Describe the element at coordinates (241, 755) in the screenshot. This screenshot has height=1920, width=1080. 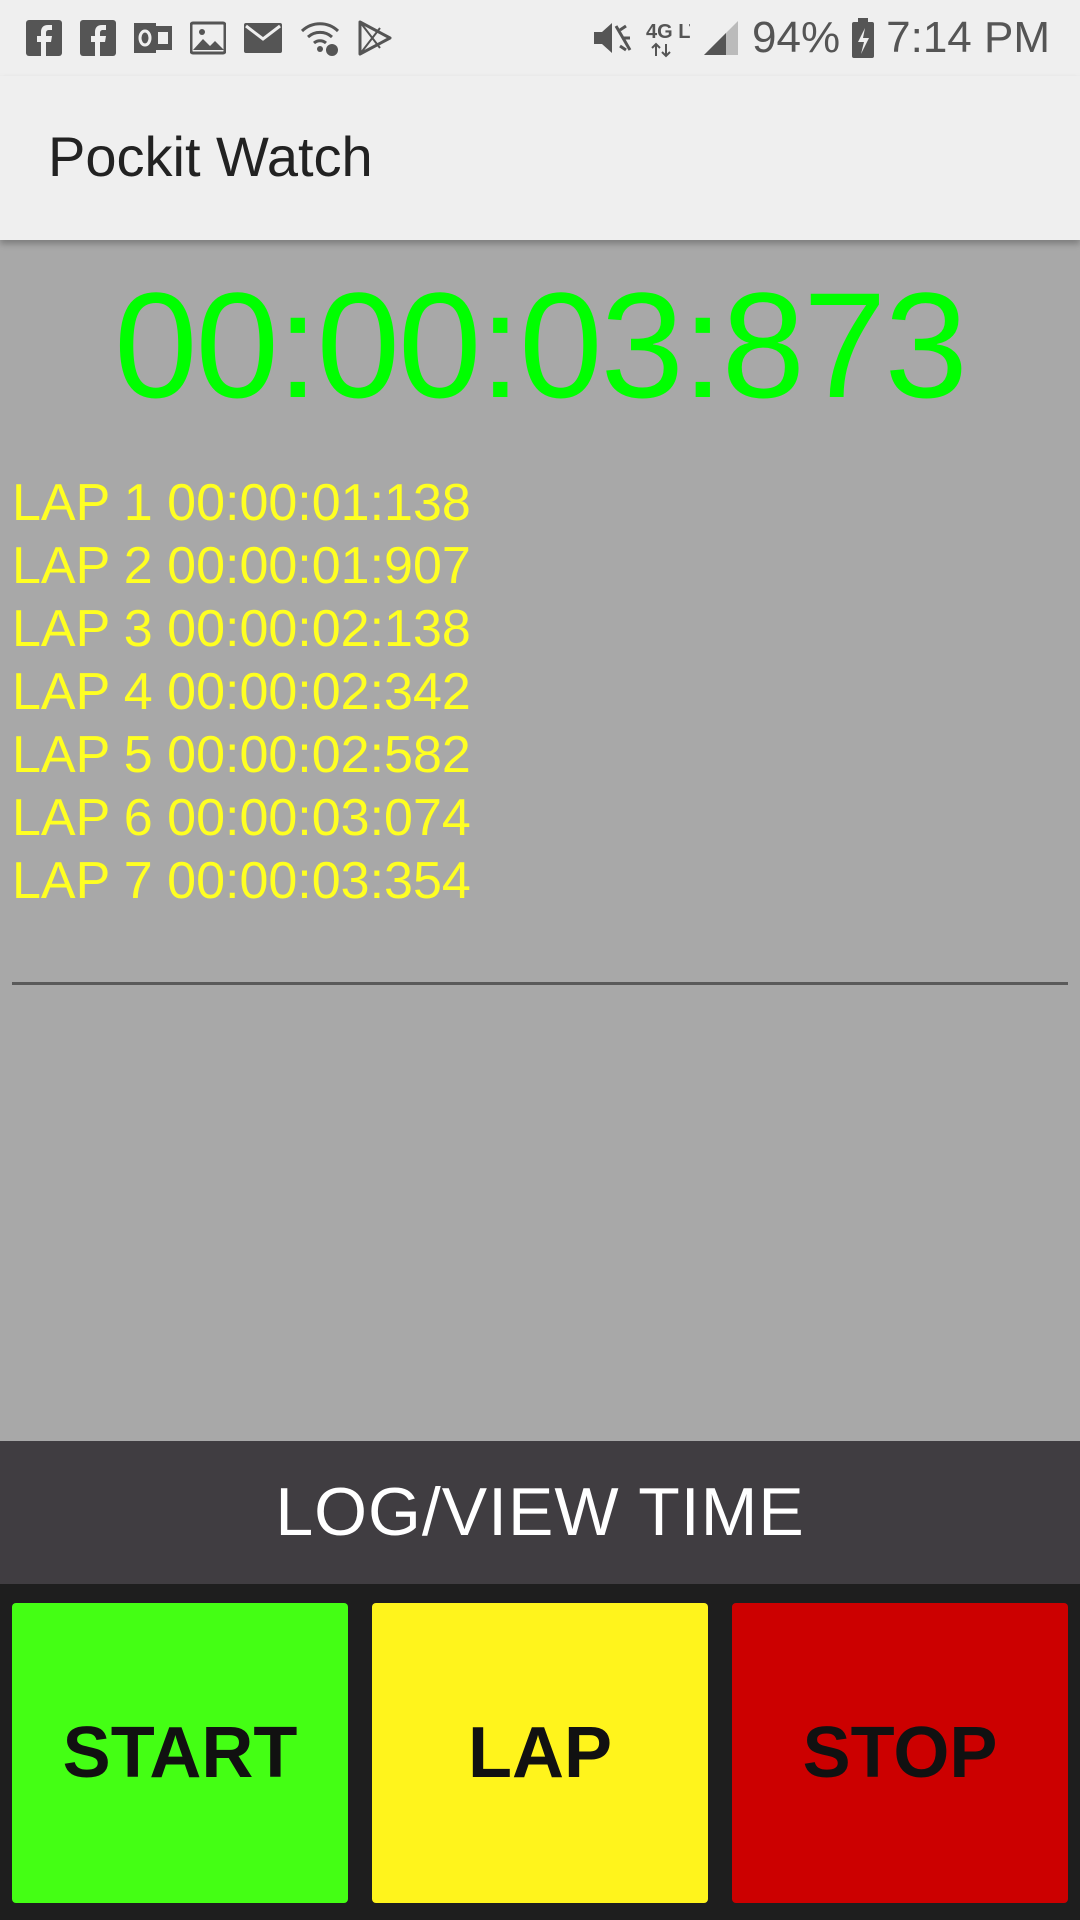
I see `lap-item: LAP 5 00:00:02:582` at that location.